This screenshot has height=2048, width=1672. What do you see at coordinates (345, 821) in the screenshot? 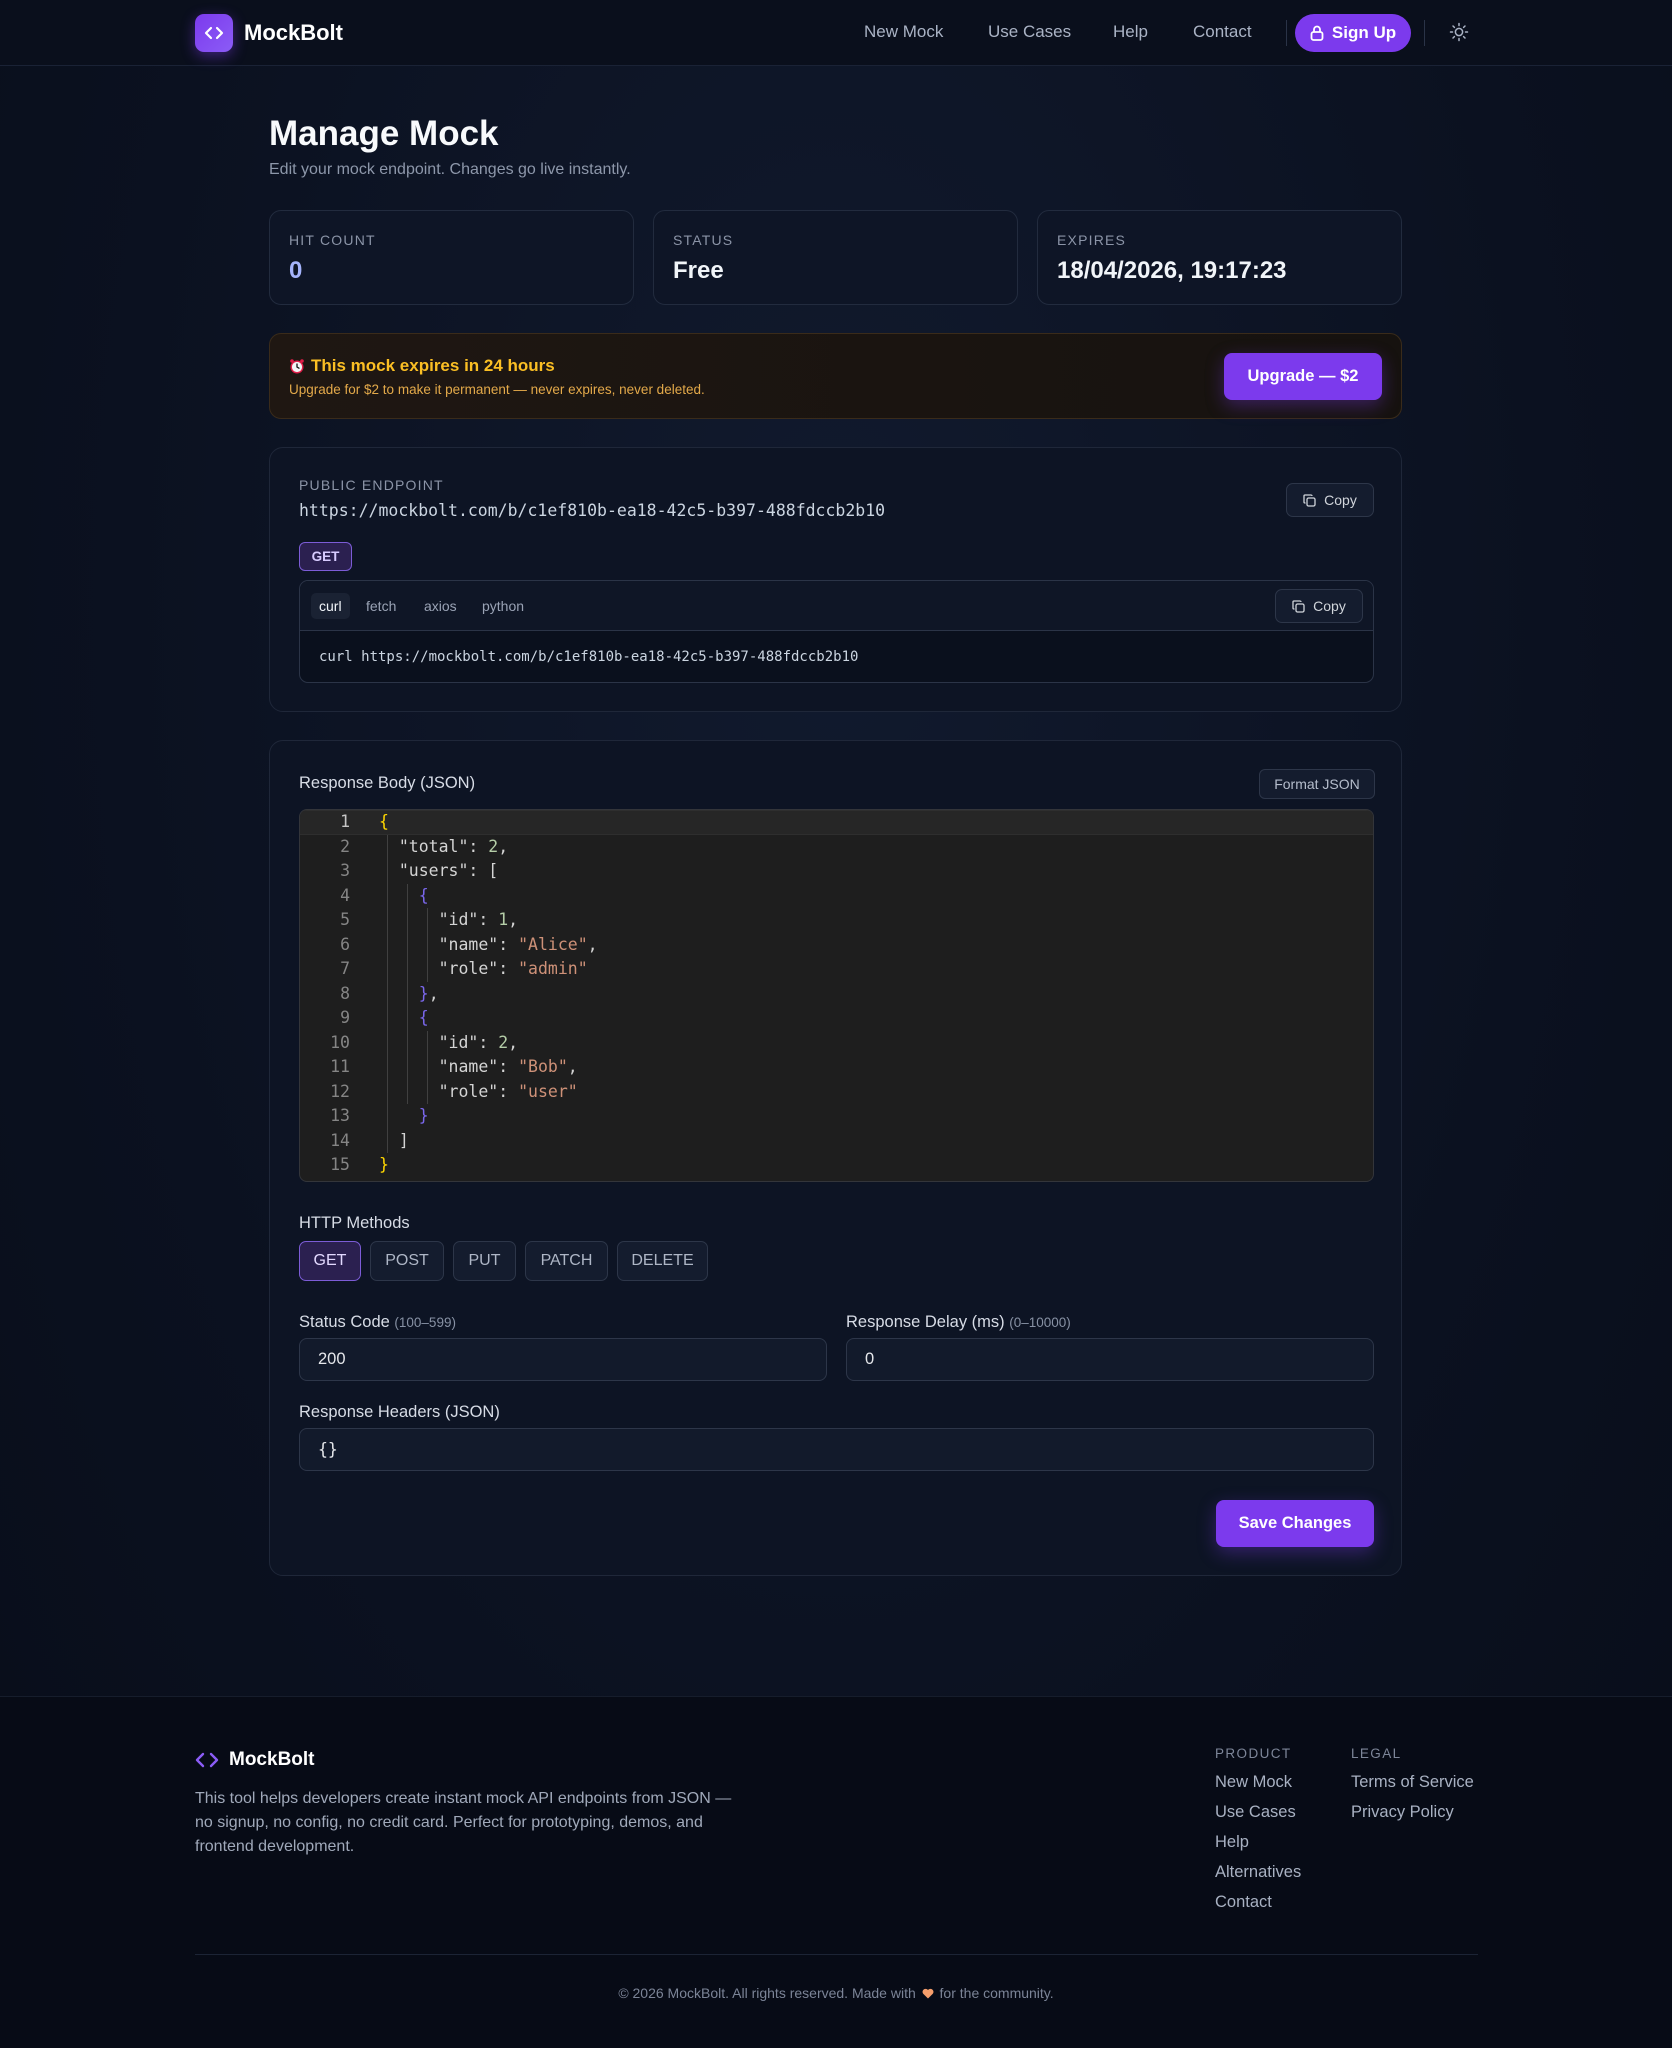
I see `line-number: 1` at bounding box center [345, 821].